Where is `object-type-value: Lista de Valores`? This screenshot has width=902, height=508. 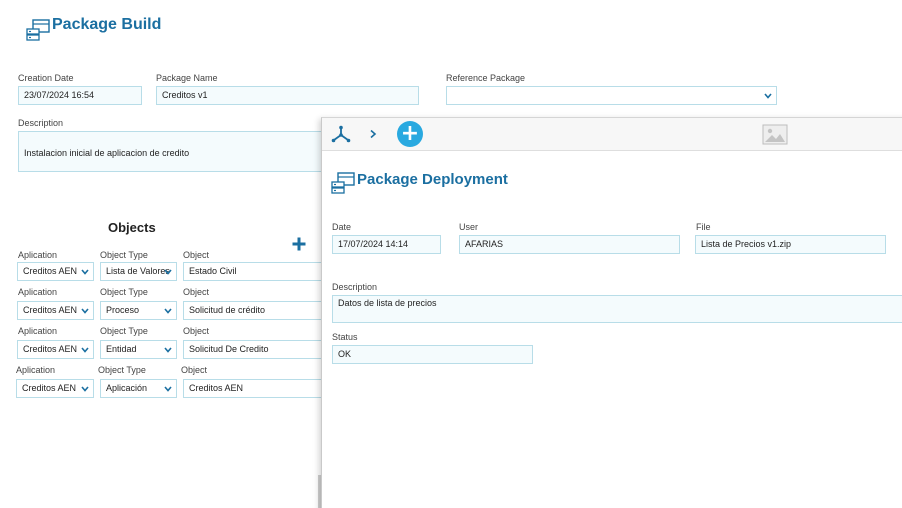
object-type-value: Lista de Valores is located at coordinates (138, 271).